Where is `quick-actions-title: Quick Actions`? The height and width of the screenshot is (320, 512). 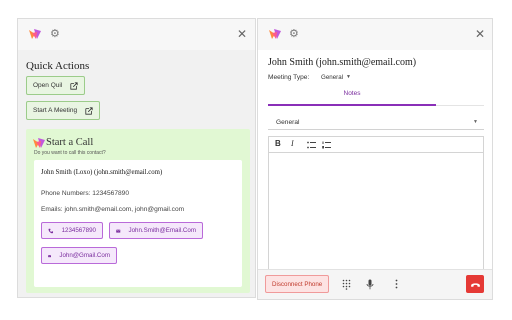 quick-actions-title: Quick Actions is located at coordinates (58, 66).